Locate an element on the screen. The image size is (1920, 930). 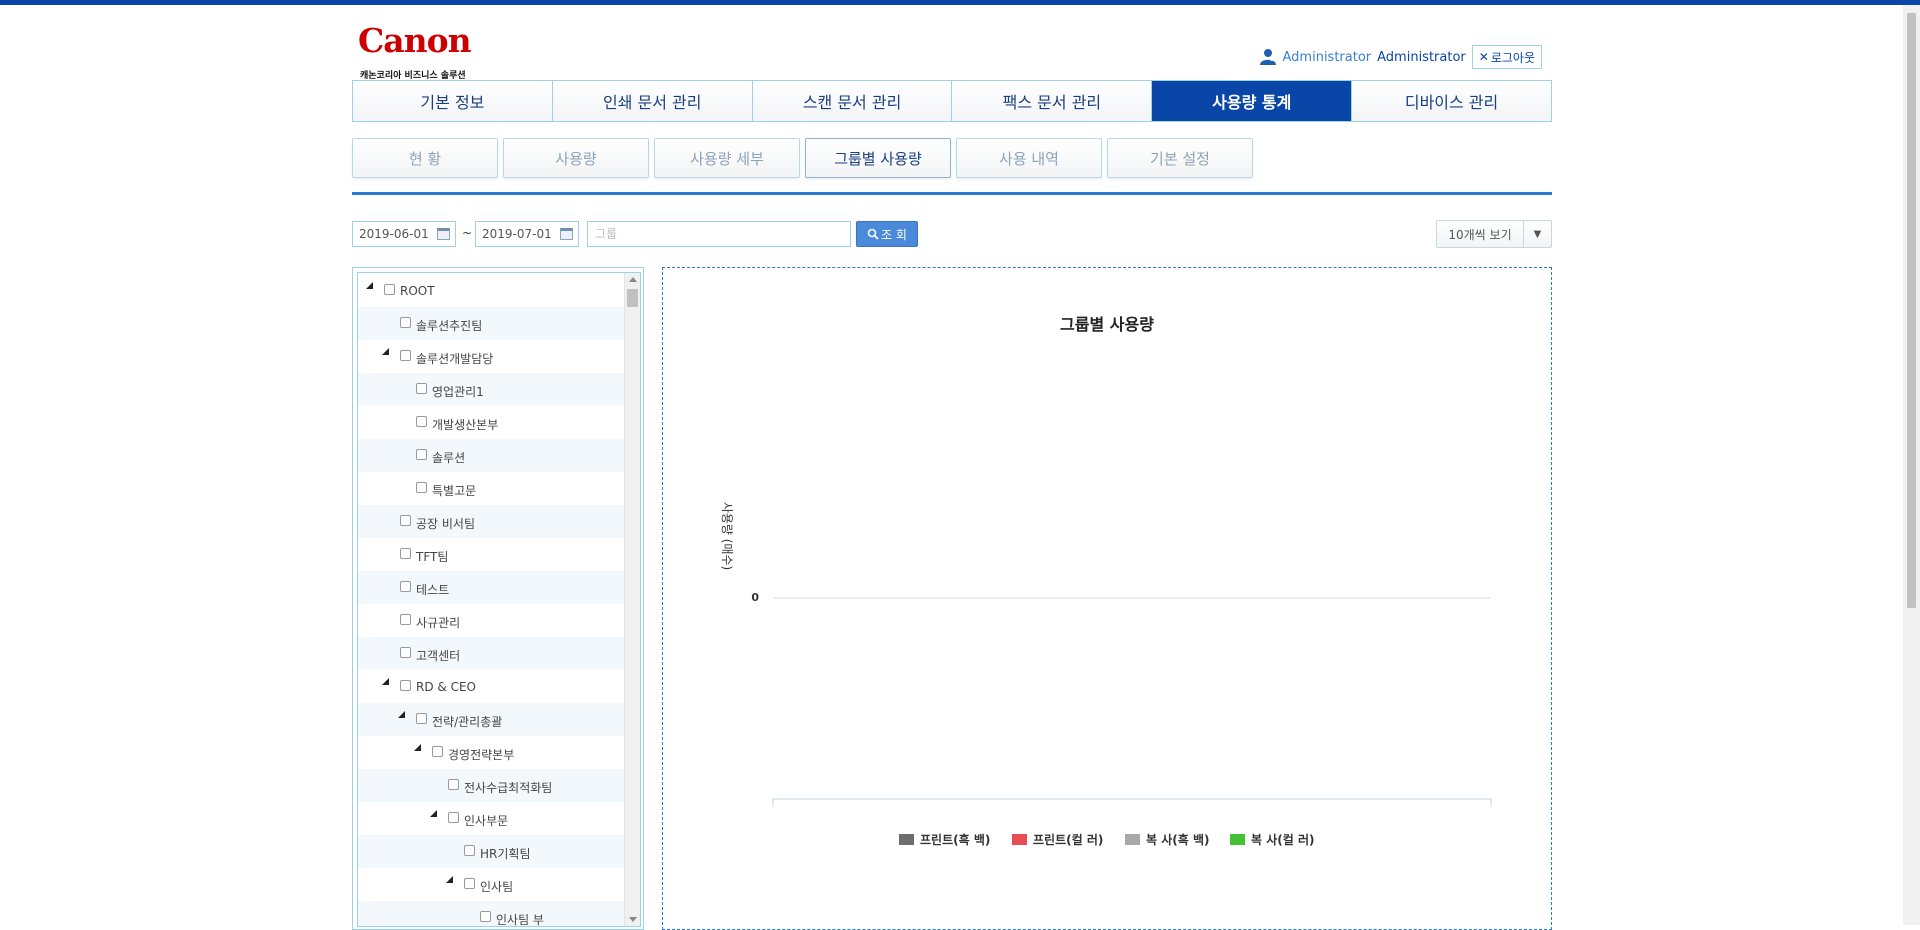
sub-tab-usage: 사용량 is located at coordinates (576, 158).